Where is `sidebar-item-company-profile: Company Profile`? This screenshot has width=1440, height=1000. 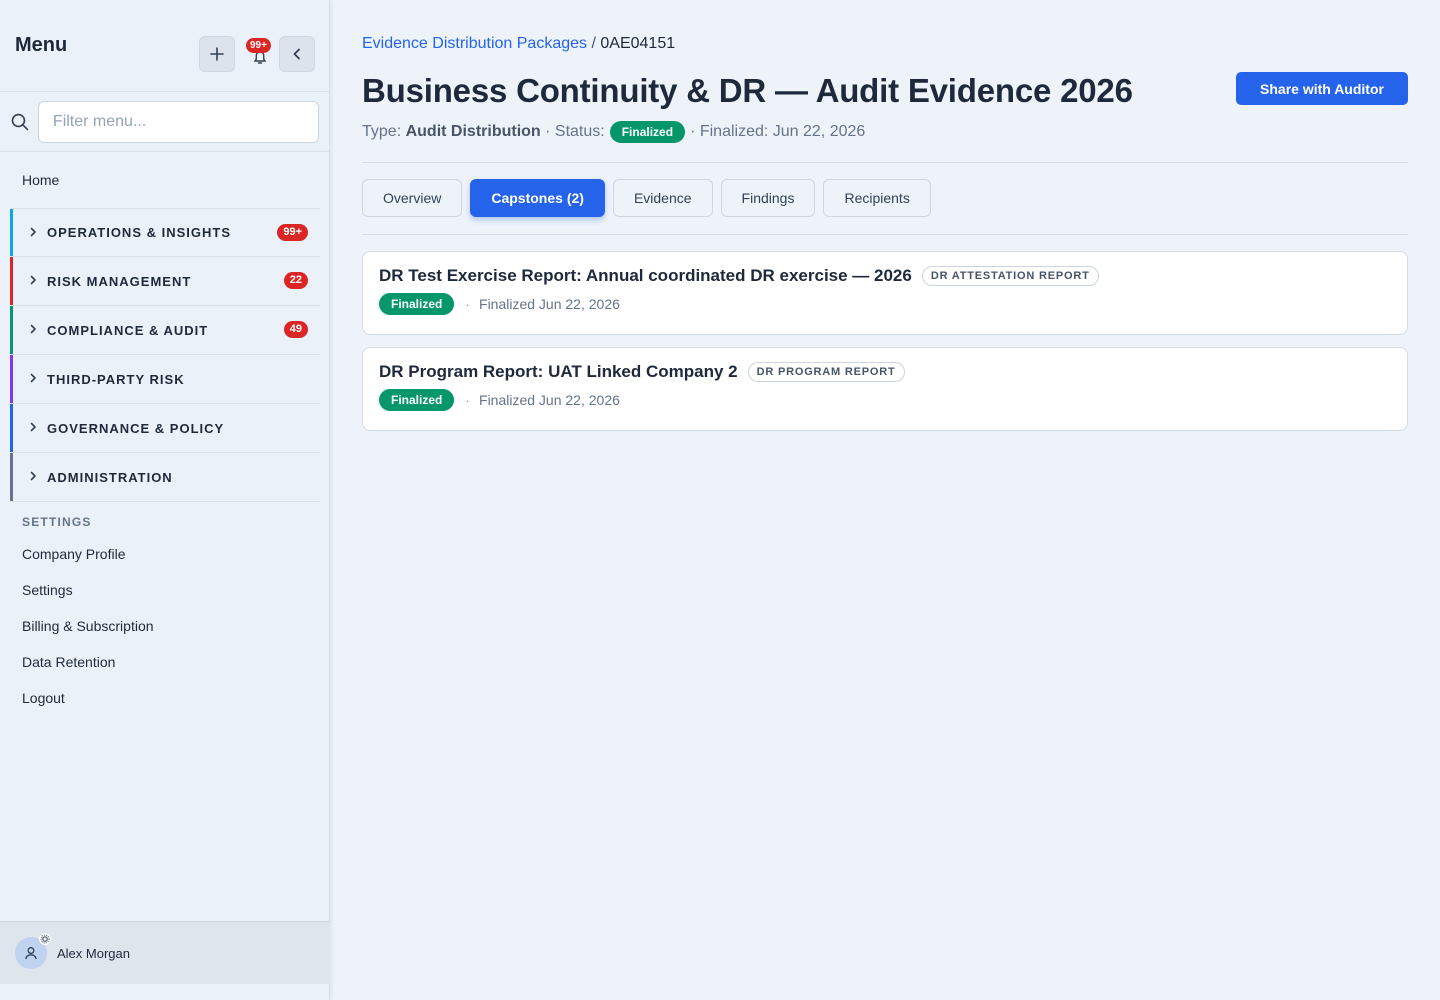
sidebar-item-company-profile: Company Profile is located at coordinates (164, 554).